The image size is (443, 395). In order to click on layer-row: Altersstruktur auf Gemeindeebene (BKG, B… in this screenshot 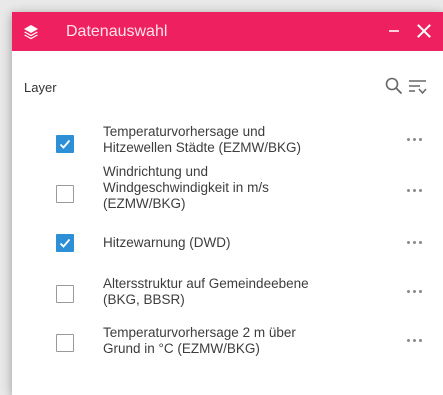, I will do `click(227, 293)`.